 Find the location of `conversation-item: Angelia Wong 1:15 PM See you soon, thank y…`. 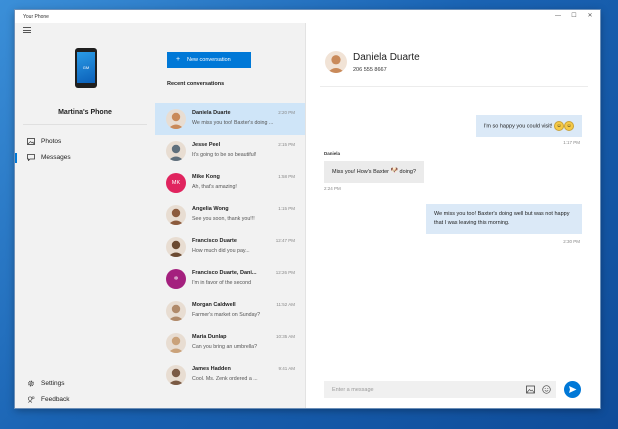

conversation-item: Angelia Wong 1:15 PM See you soon, thank y… is located at coordinates (230, 215).